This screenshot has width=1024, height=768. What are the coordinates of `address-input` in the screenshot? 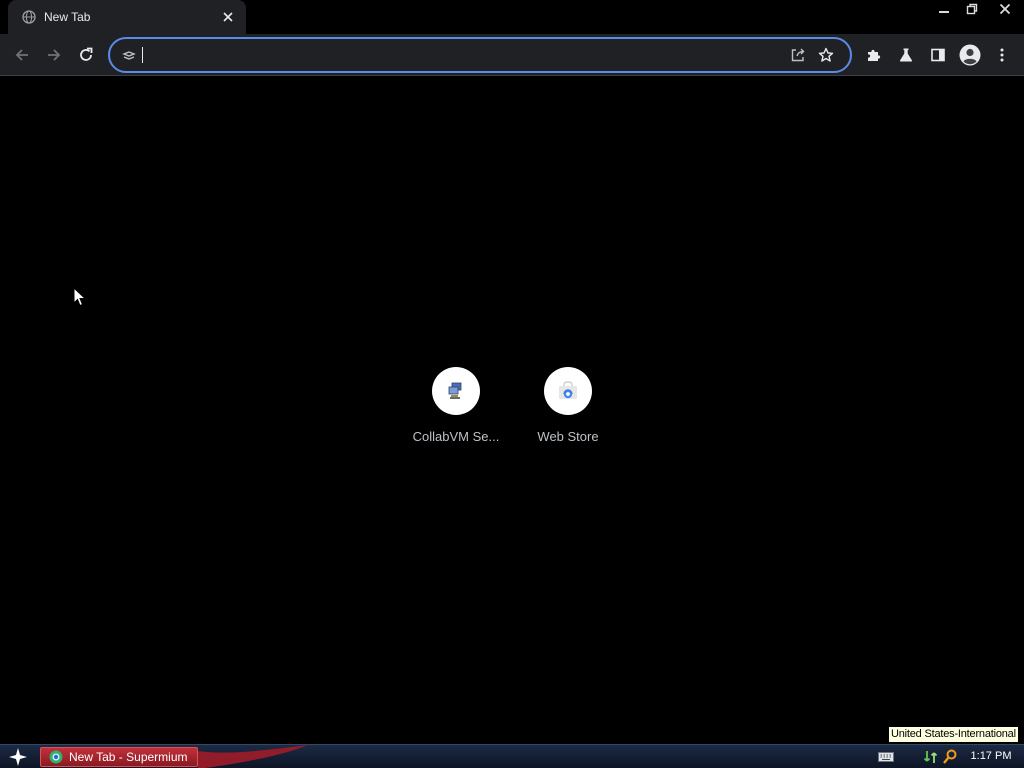 It's located at (463, 55).